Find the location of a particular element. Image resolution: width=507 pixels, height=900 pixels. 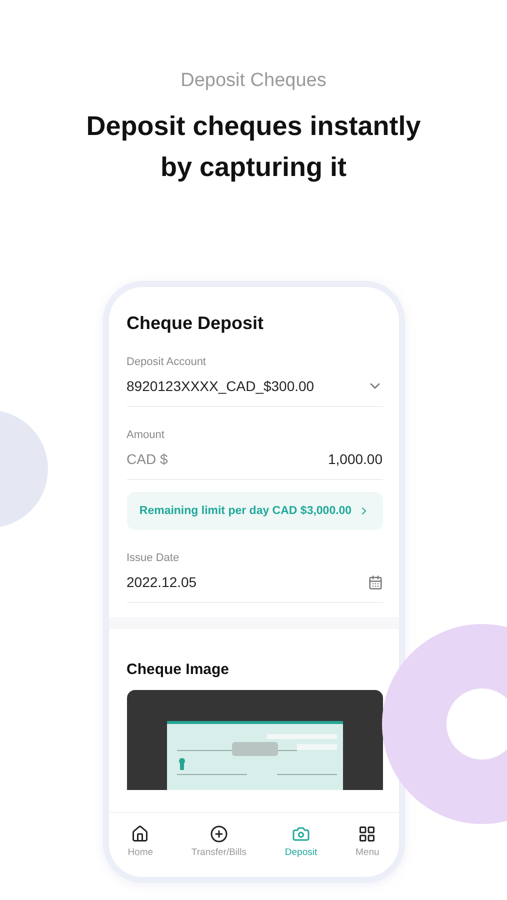

category-title: Deposit Cheques is located at coordinates (253, 81).